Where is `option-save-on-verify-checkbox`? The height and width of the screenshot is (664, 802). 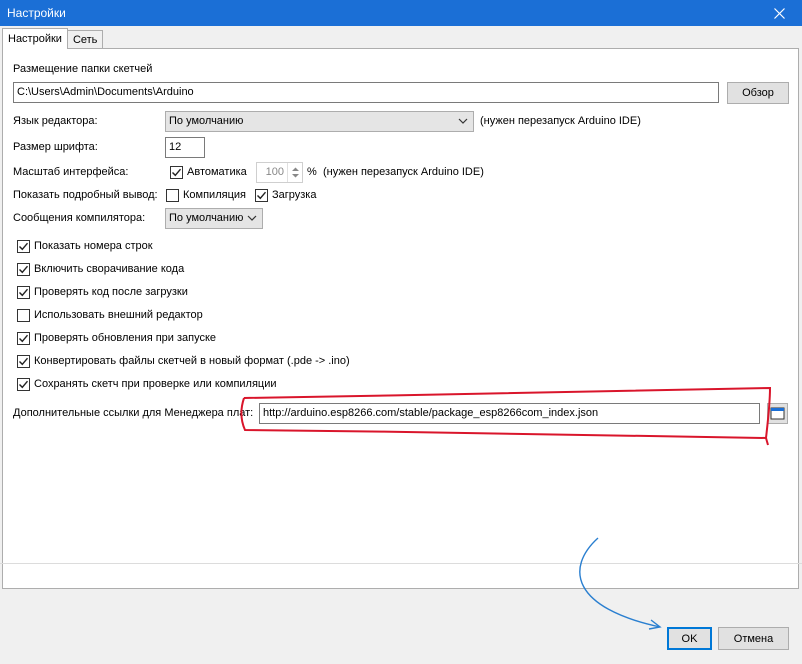 option-save-on-verify-checkbox is located at coordinates (23, 384).